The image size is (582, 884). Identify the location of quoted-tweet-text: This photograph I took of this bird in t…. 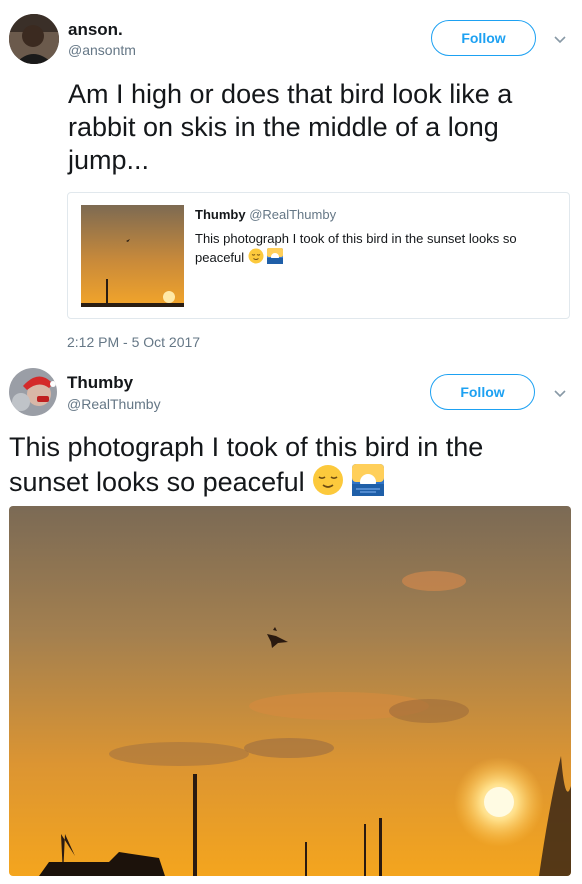
(356, 248).